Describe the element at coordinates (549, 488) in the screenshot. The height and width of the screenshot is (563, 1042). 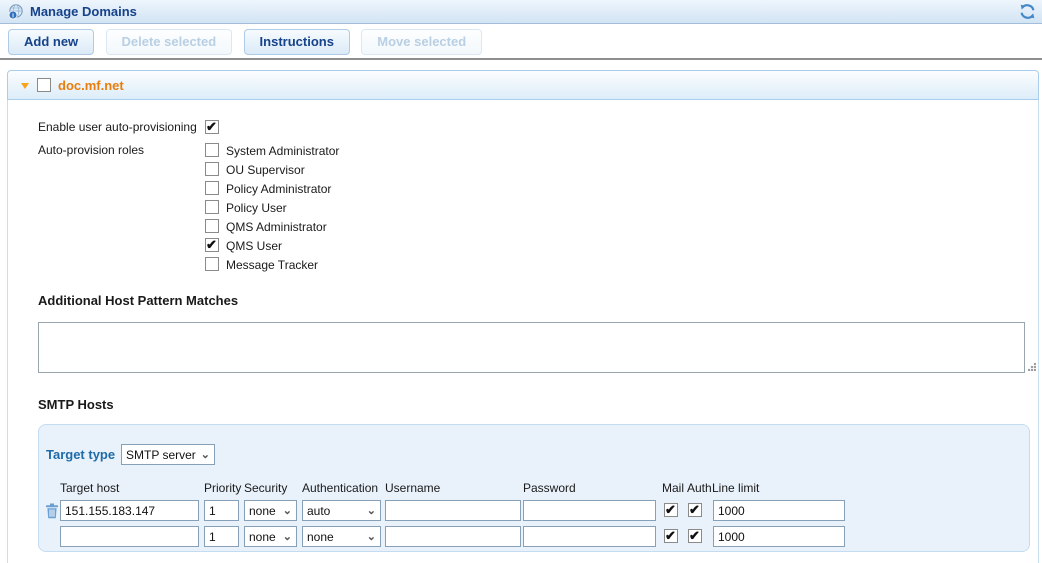
I see `col-header-password: Password` at that location.